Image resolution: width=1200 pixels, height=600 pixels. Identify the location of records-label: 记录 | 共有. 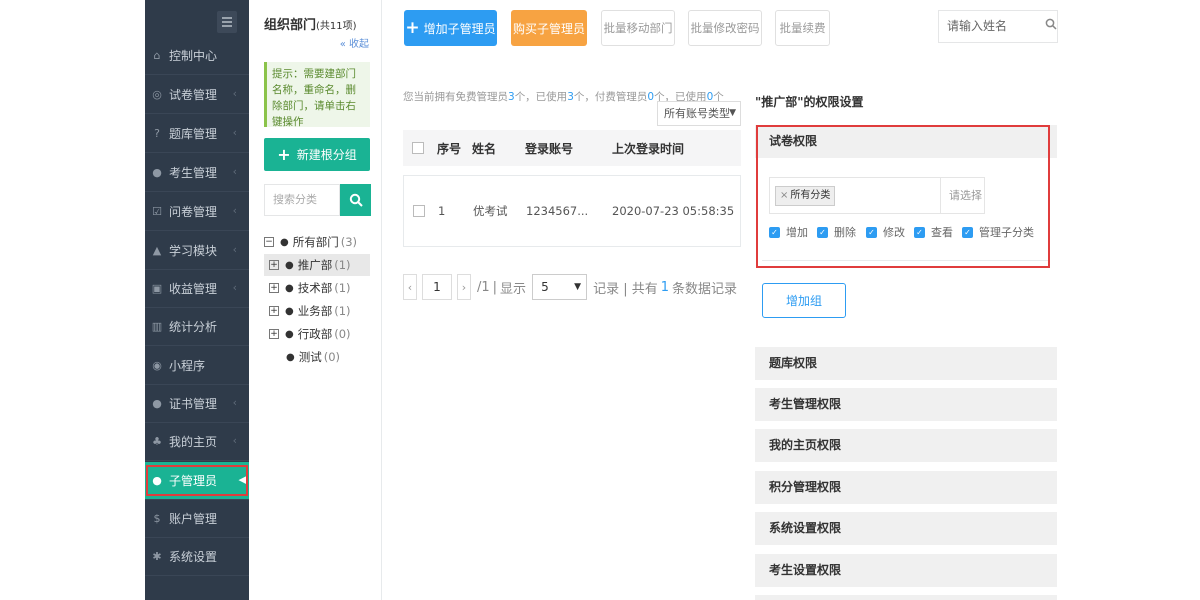
(625, 289).